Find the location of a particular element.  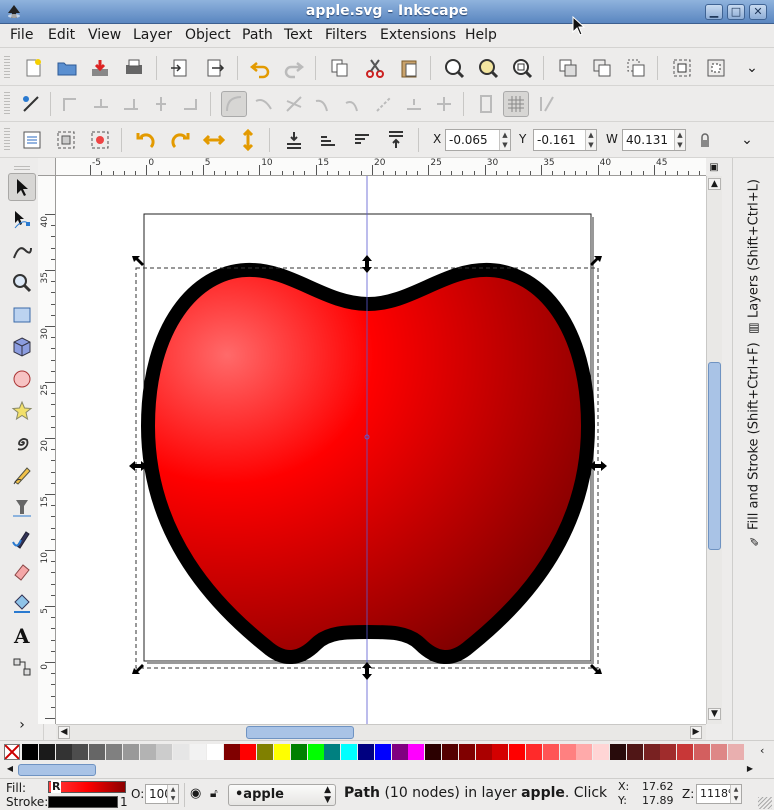

cut-button is located at coordinates (375, 68).